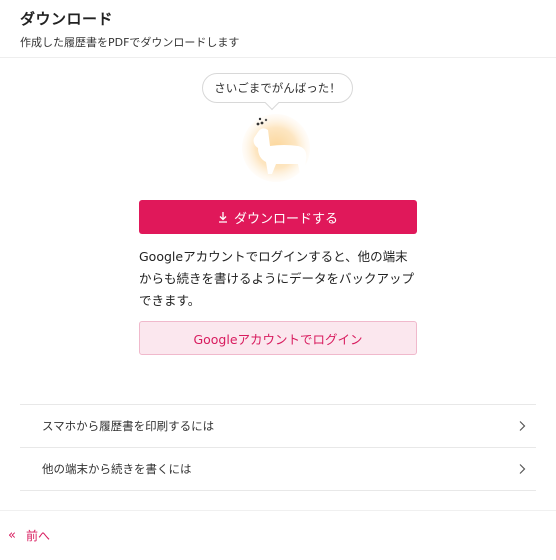  I want to click on download-button: ダウンロードする, so click(278, 217).